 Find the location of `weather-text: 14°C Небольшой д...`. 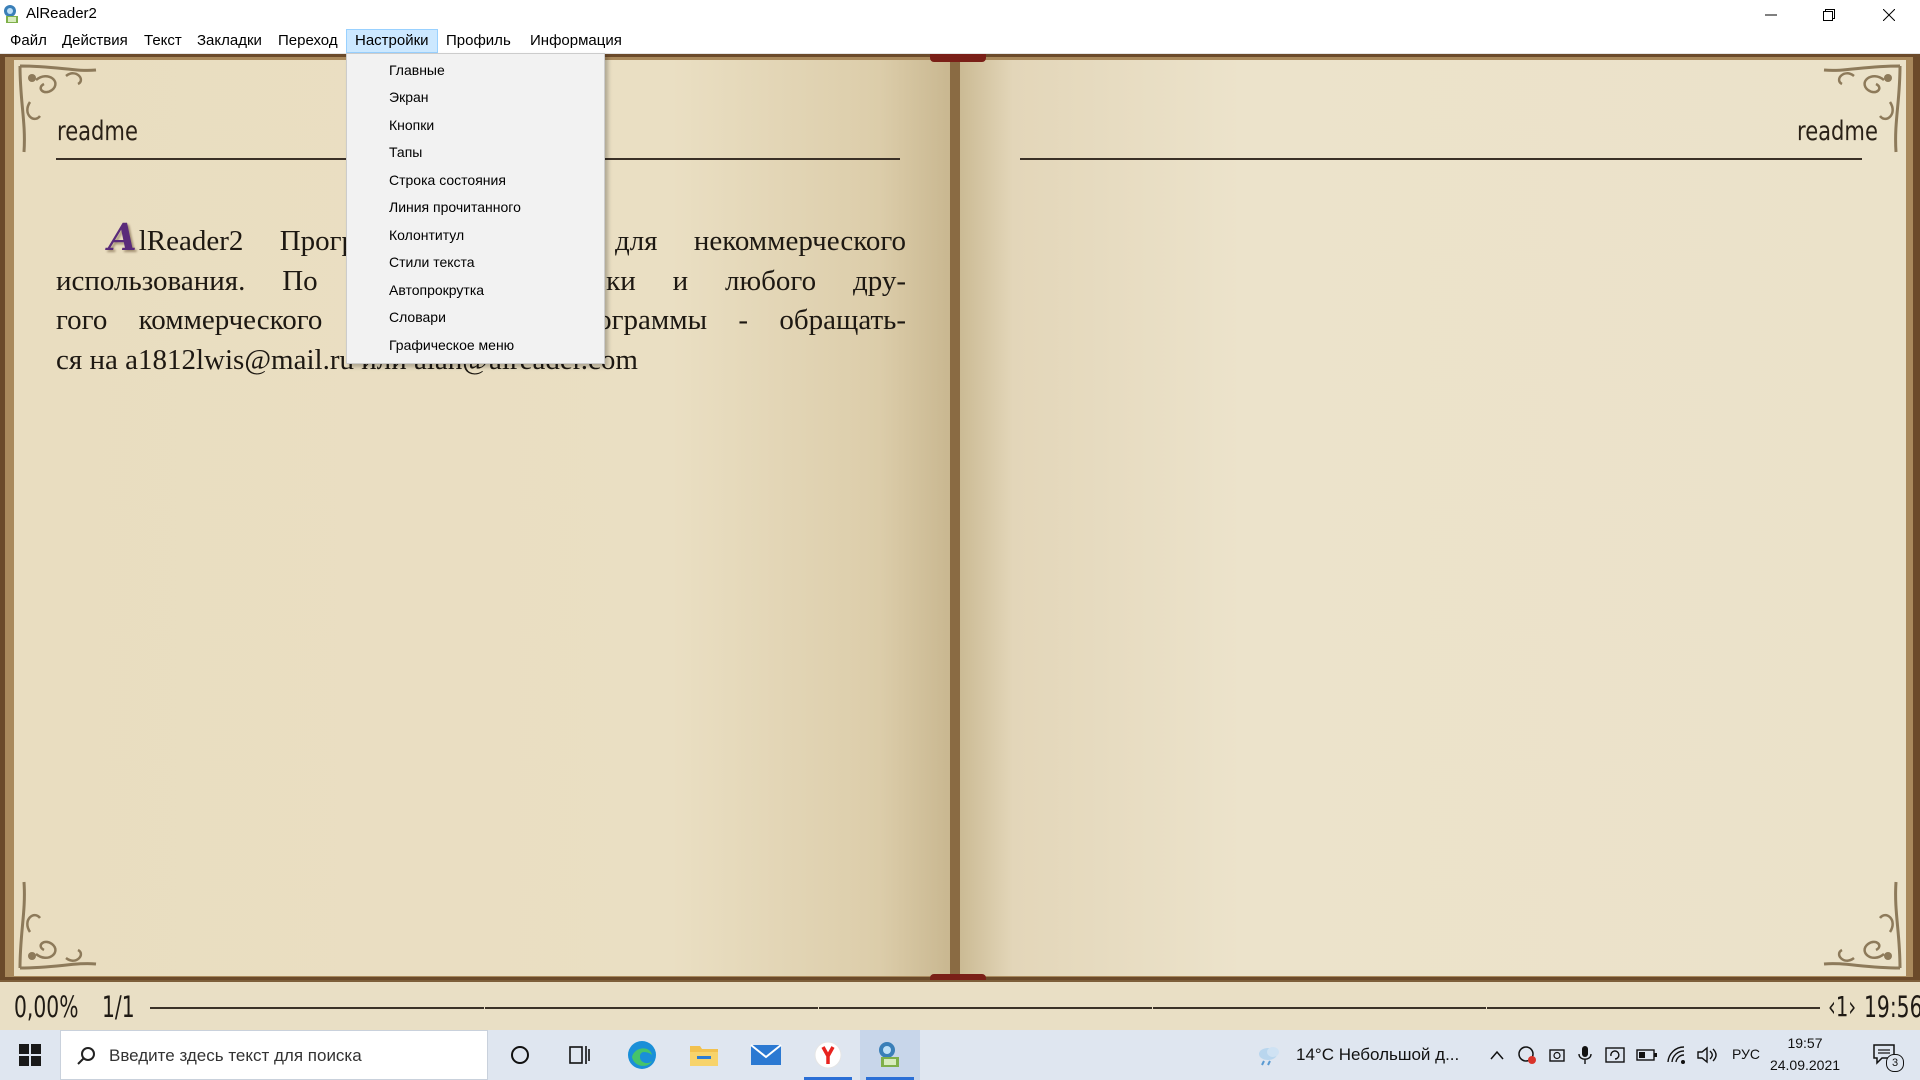

weather-text: 14°C Небольшой д... is located at coordinates (1377, 1055).